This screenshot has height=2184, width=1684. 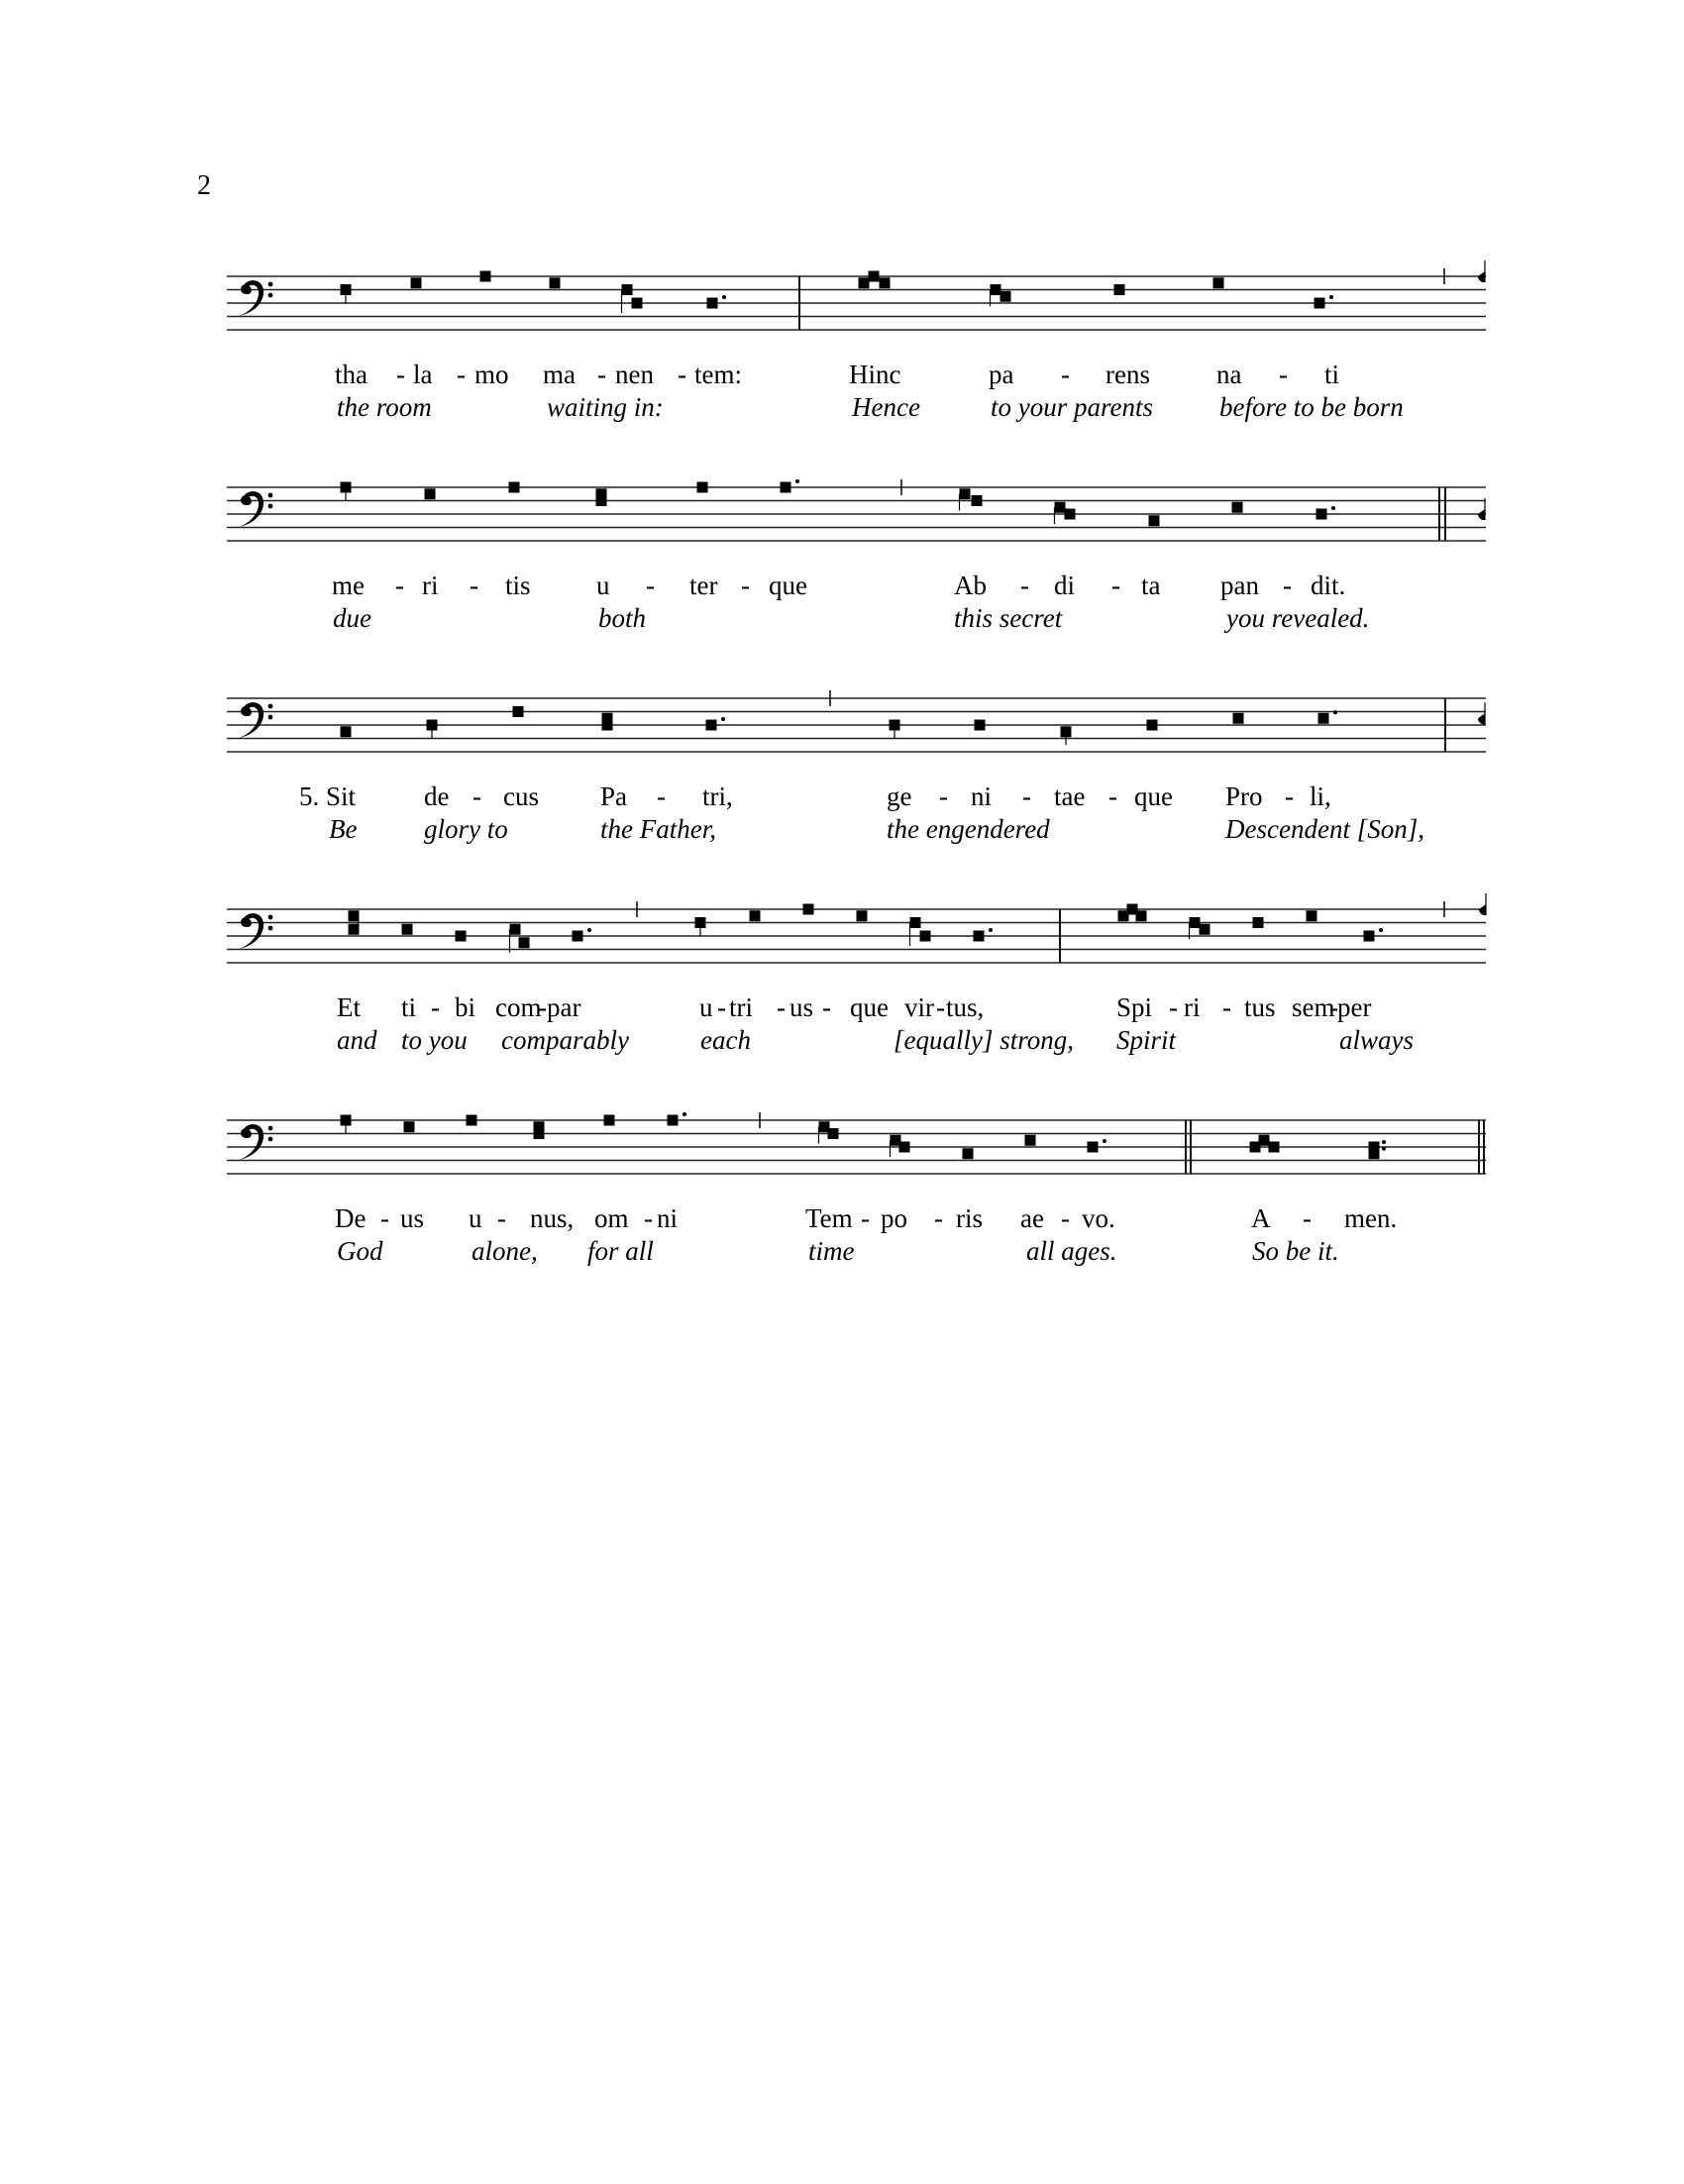 What do you see at coordinates (613, 796) in the screenshot?
I see `lyric-syllable: Pa` at bounding box center [613, 796].